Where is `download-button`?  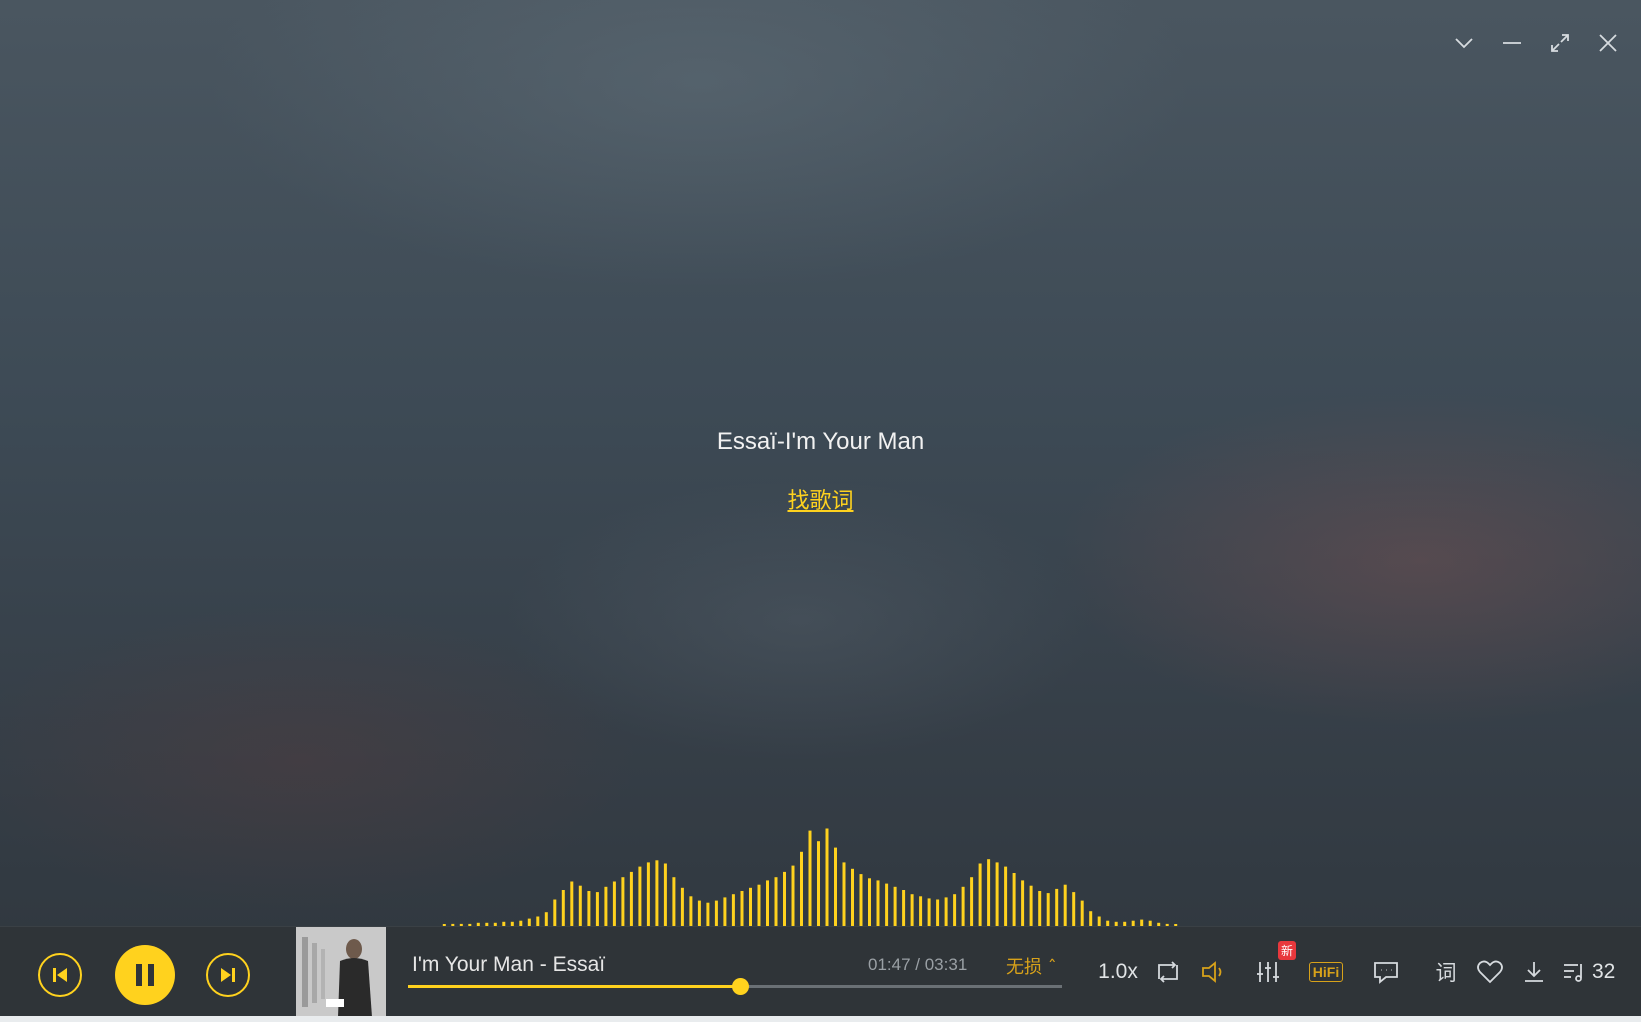
download-button is located at coordinates (1534, 972).